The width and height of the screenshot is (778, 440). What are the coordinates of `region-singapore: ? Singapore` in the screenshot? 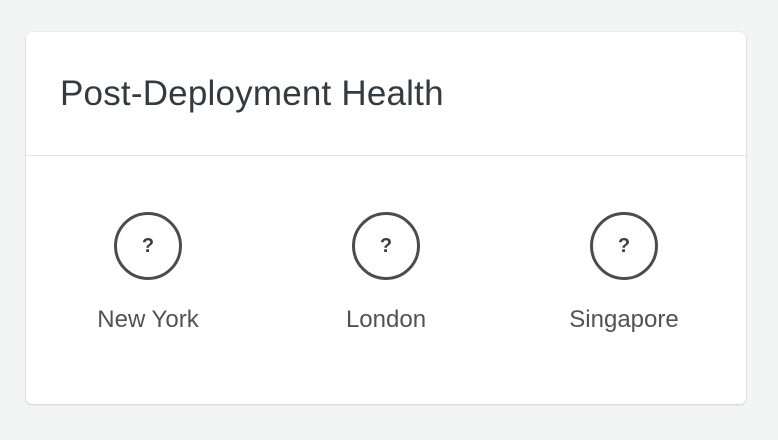 It's located at (624, 273).